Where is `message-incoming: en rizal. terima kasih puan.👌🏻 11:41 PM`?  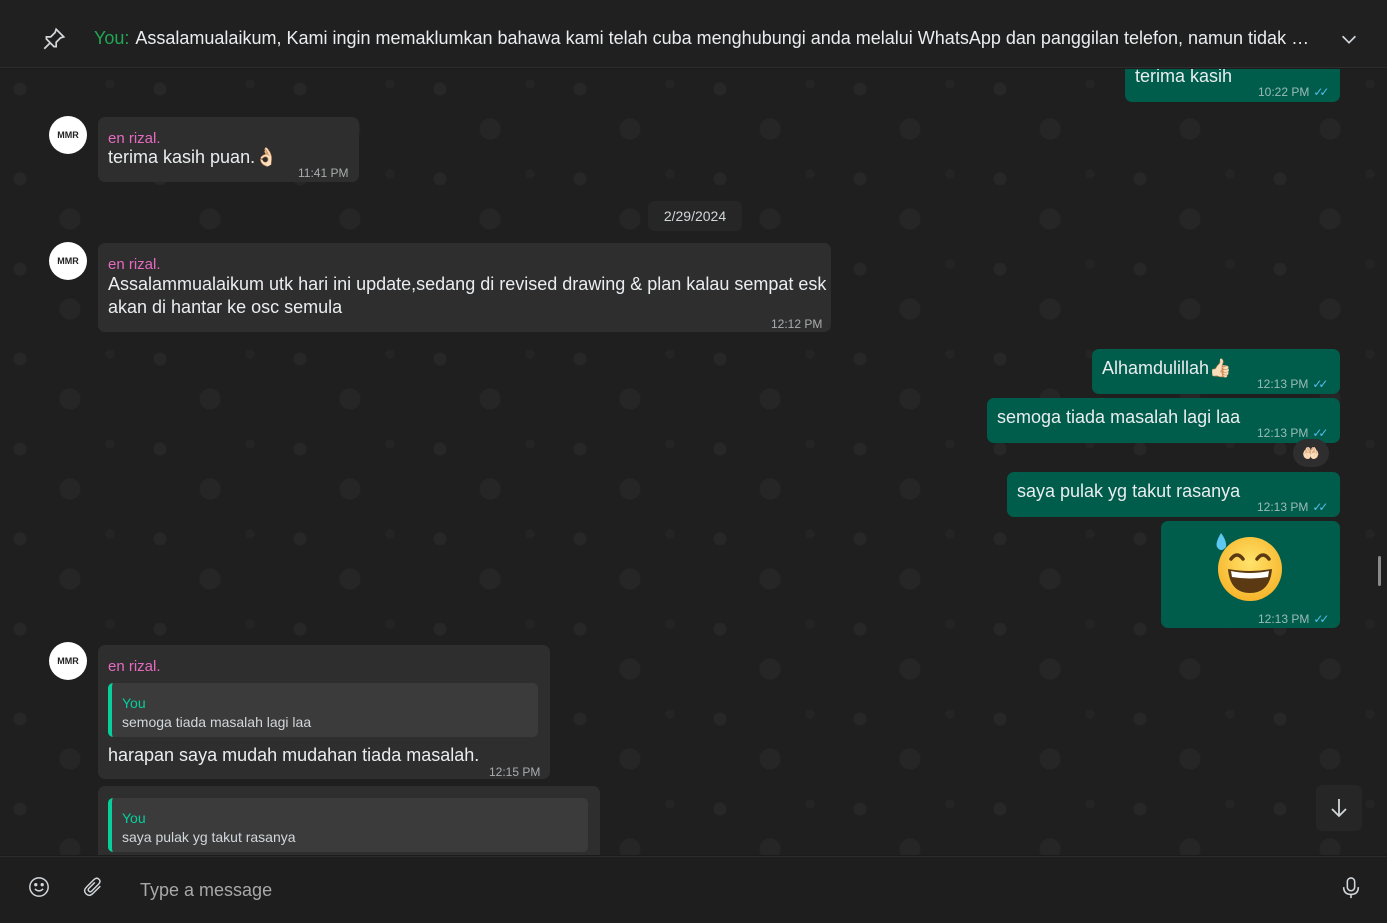
message-incoming: en rizal. terima kasih puan.👌🏻 11:41 PM is located at coordinates (228, 149).